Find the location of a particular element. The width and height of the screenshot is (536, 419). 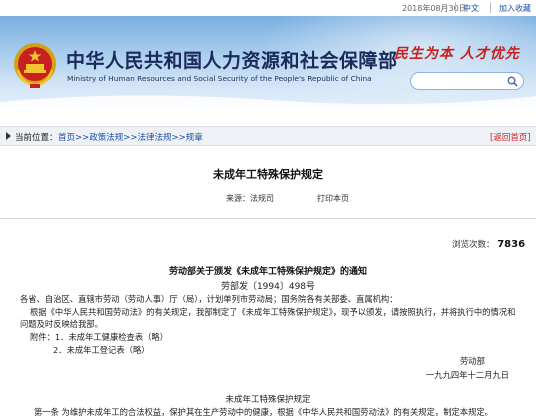

view-counter: 浏览次数： 7836 is located at coordinates (488, 244).